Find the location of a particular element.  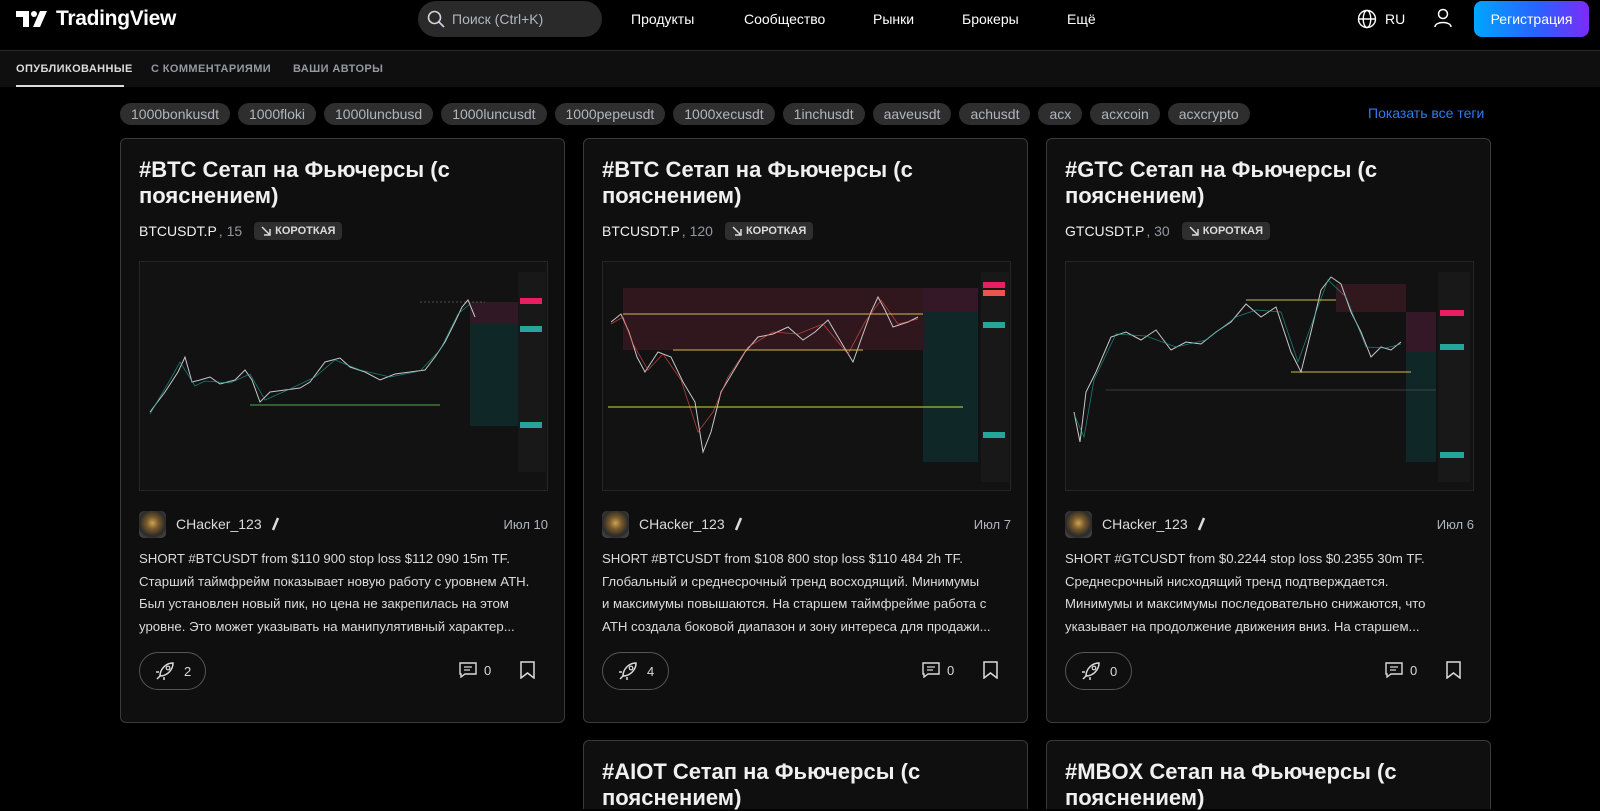

idea-card: #AIOT Сетап на Фьючерсы (с пояснением) is located at coordinates (805, 775).